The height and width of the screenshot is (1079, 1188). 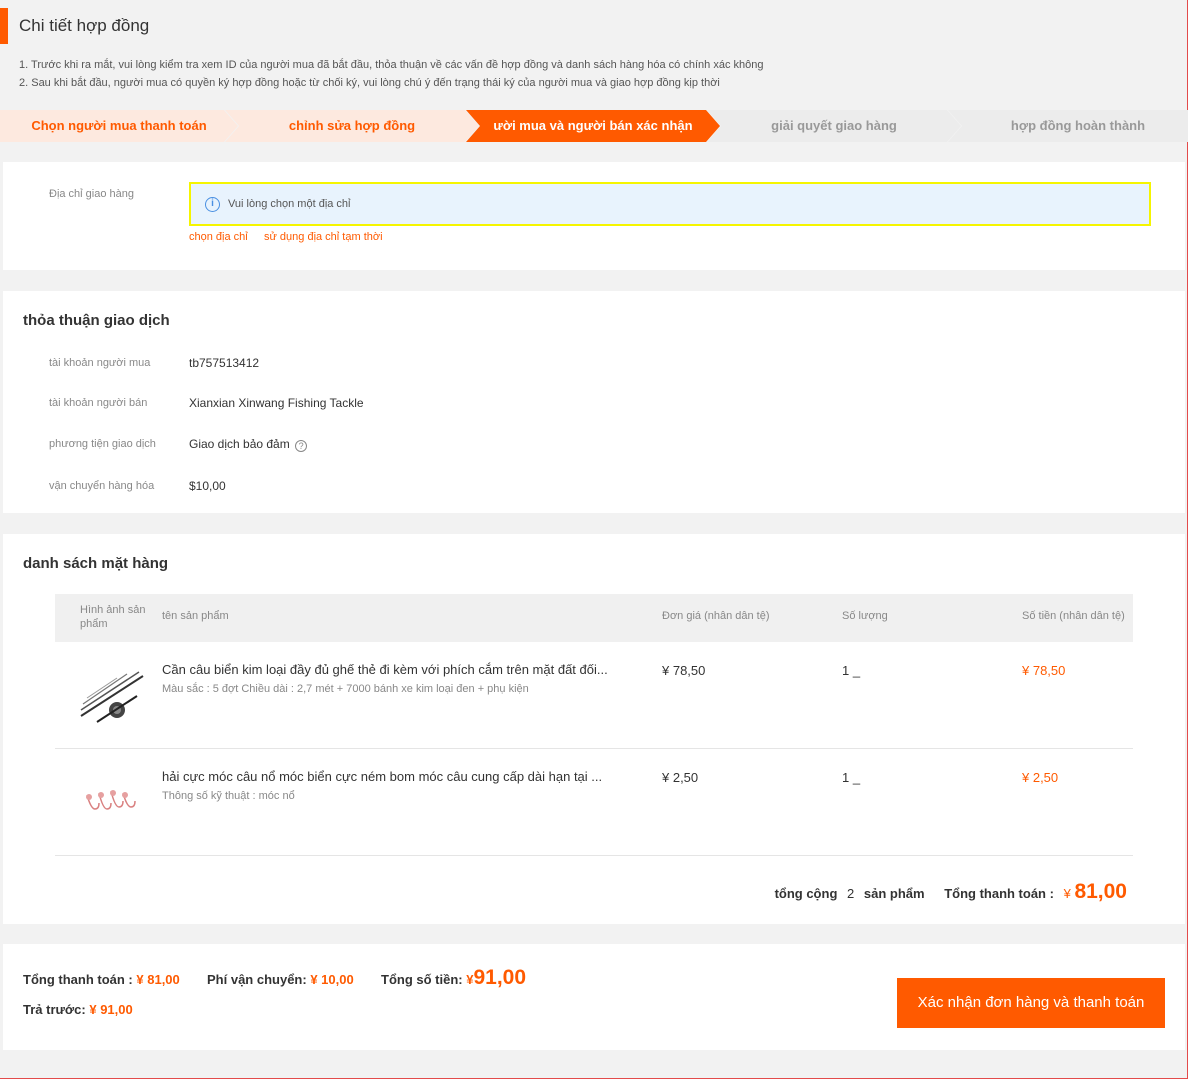 I want to click on address-notice-text: Vui lòng chọn một địa chỉ, so click(x=289, y=204).